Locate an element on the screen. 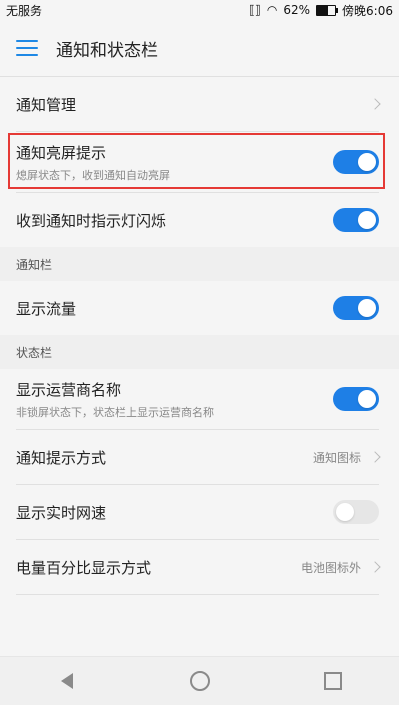  row-notify-style: 通知提示方式 通知图标 is located at coordinates (199, 457).